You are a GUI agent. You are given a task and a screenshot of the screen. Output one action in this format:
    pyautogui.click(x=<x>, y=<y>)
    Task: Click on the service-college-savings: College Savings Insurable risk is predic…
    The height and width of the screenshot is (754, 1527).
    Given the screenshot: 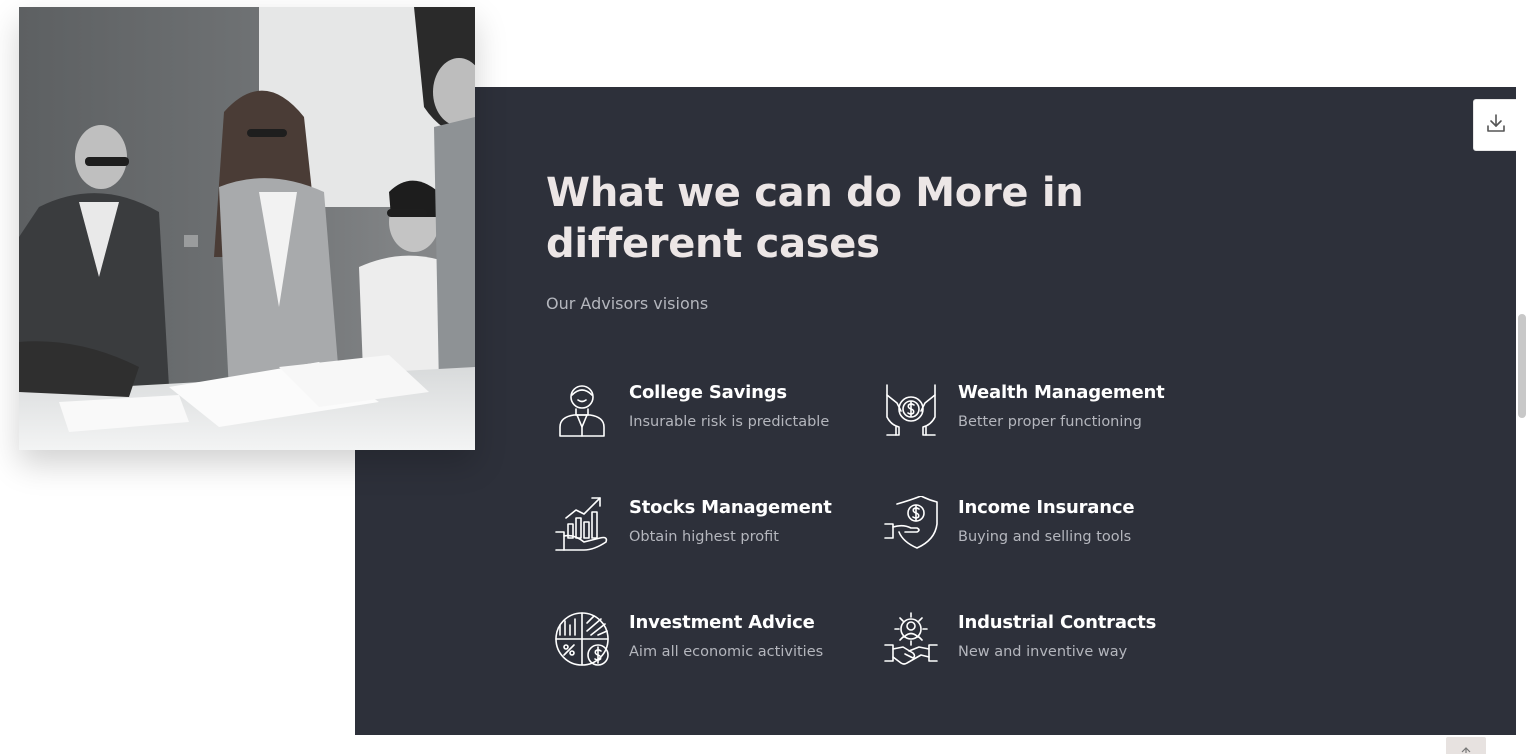 What is the action you would take?
    pyautogui.click(x=704, y=416)
    